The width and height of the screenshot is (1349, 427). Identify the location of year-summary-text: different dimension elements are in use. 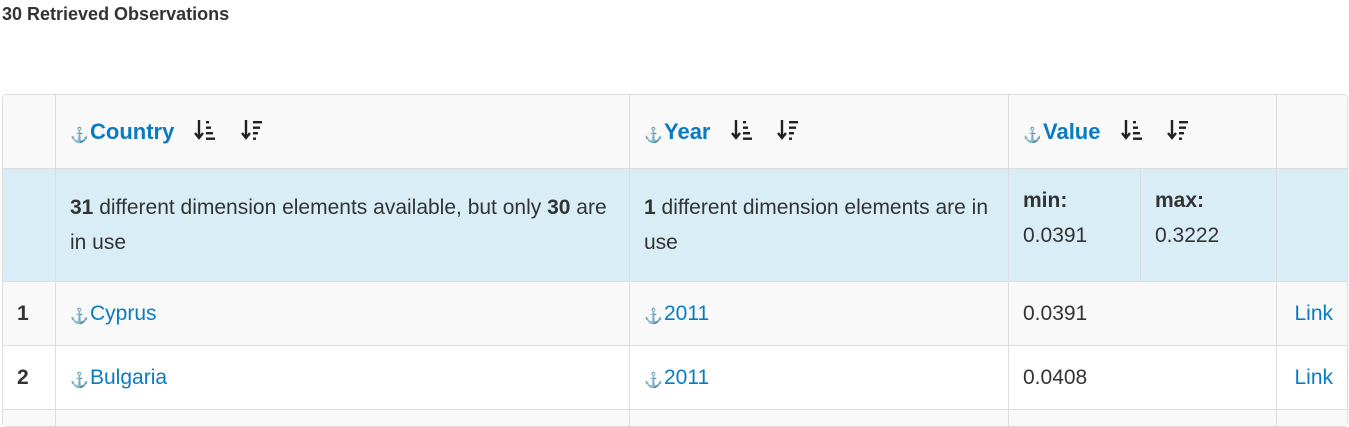
(816, 225).